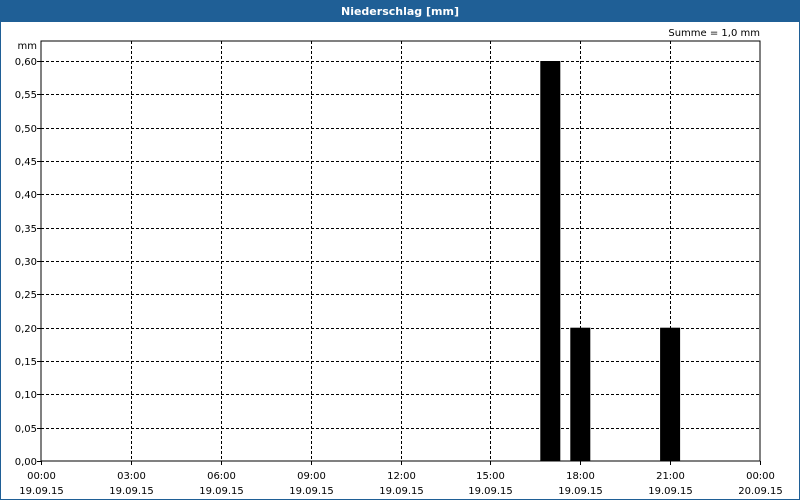 The image size is (800, 500). Describe the element at coordinates (311, 476) in the screenshot. I see `x-tick-time: 09:00` at that location.